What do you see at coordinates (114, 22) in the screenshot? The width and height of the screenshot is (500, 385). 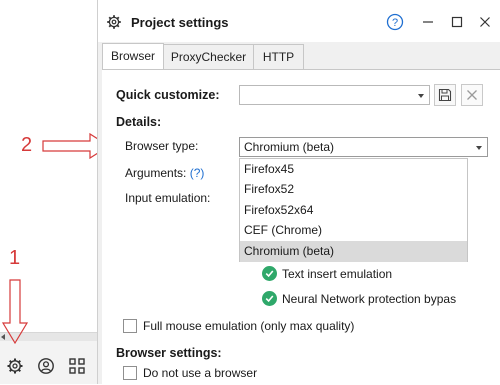 I see `settings-gear-icon` at bounding box center [114, 22].